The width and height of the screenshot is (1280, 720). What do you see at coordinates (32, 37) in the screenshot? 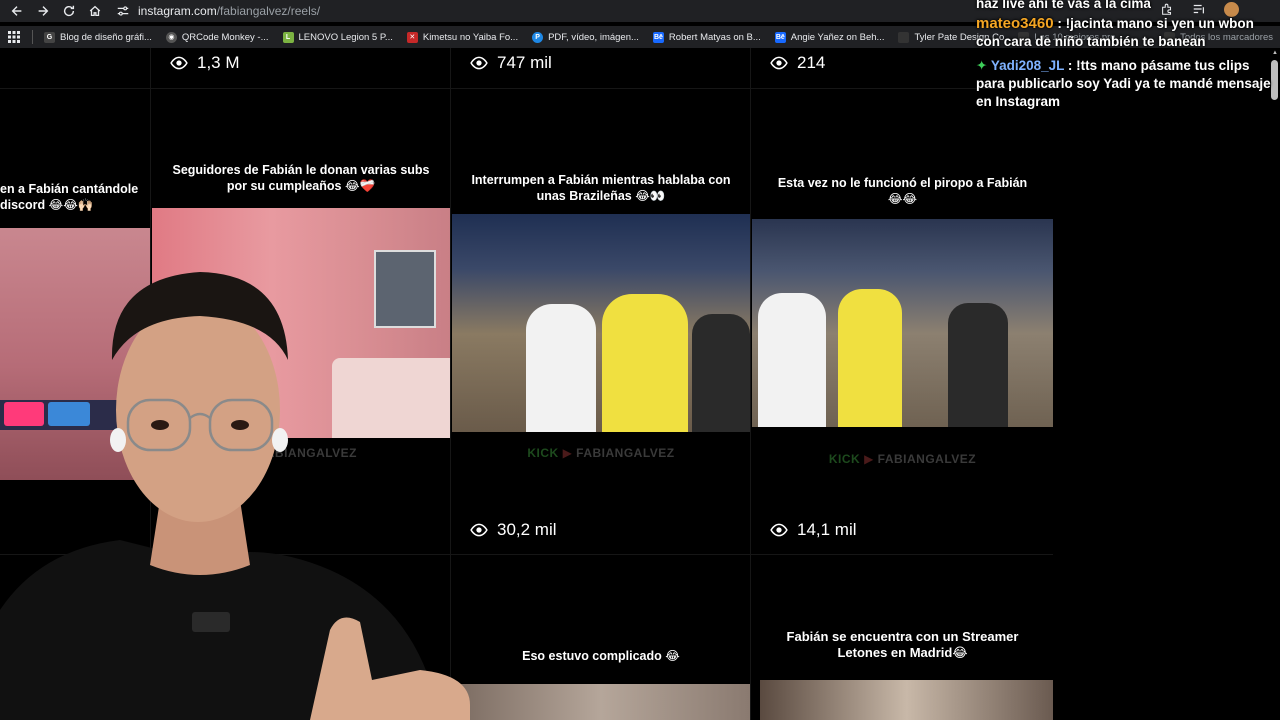
I see `bookmarks-divider` at bounding box center [32, 37].